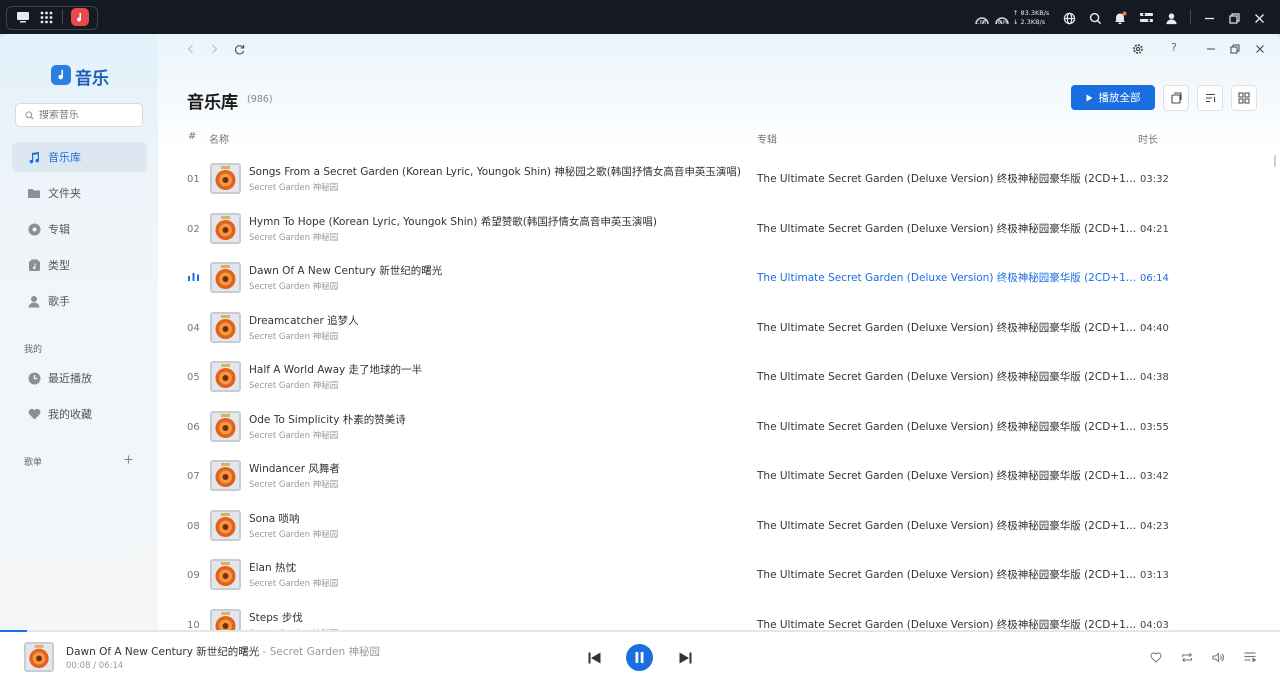 The image size is (1280, 684). Describe the element at coordinates (1218, 657) in the screenshot. I see `volume-icon` at that location.